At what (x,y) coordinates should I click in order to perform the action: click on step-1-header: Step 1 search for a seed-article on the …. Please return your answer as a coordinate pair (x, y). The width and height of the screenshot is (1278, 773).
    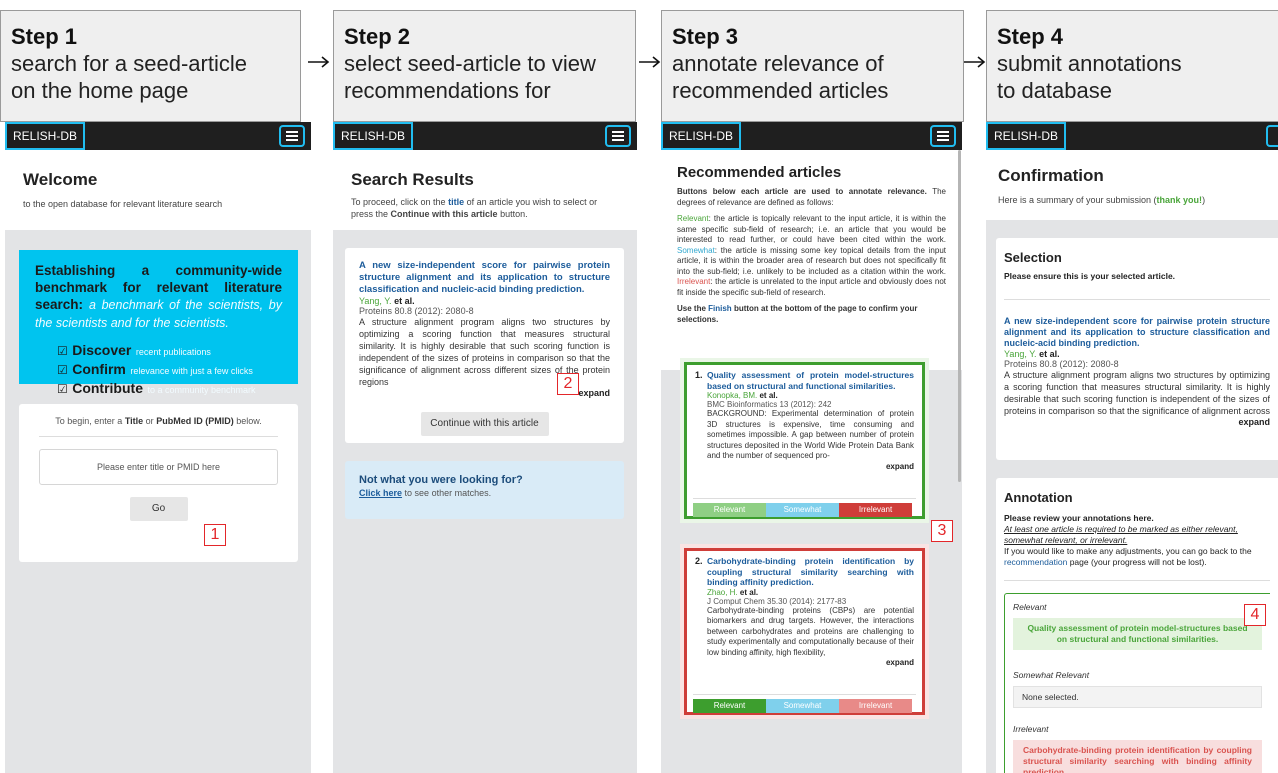
    Looking at the image, I should click on (150, 66).